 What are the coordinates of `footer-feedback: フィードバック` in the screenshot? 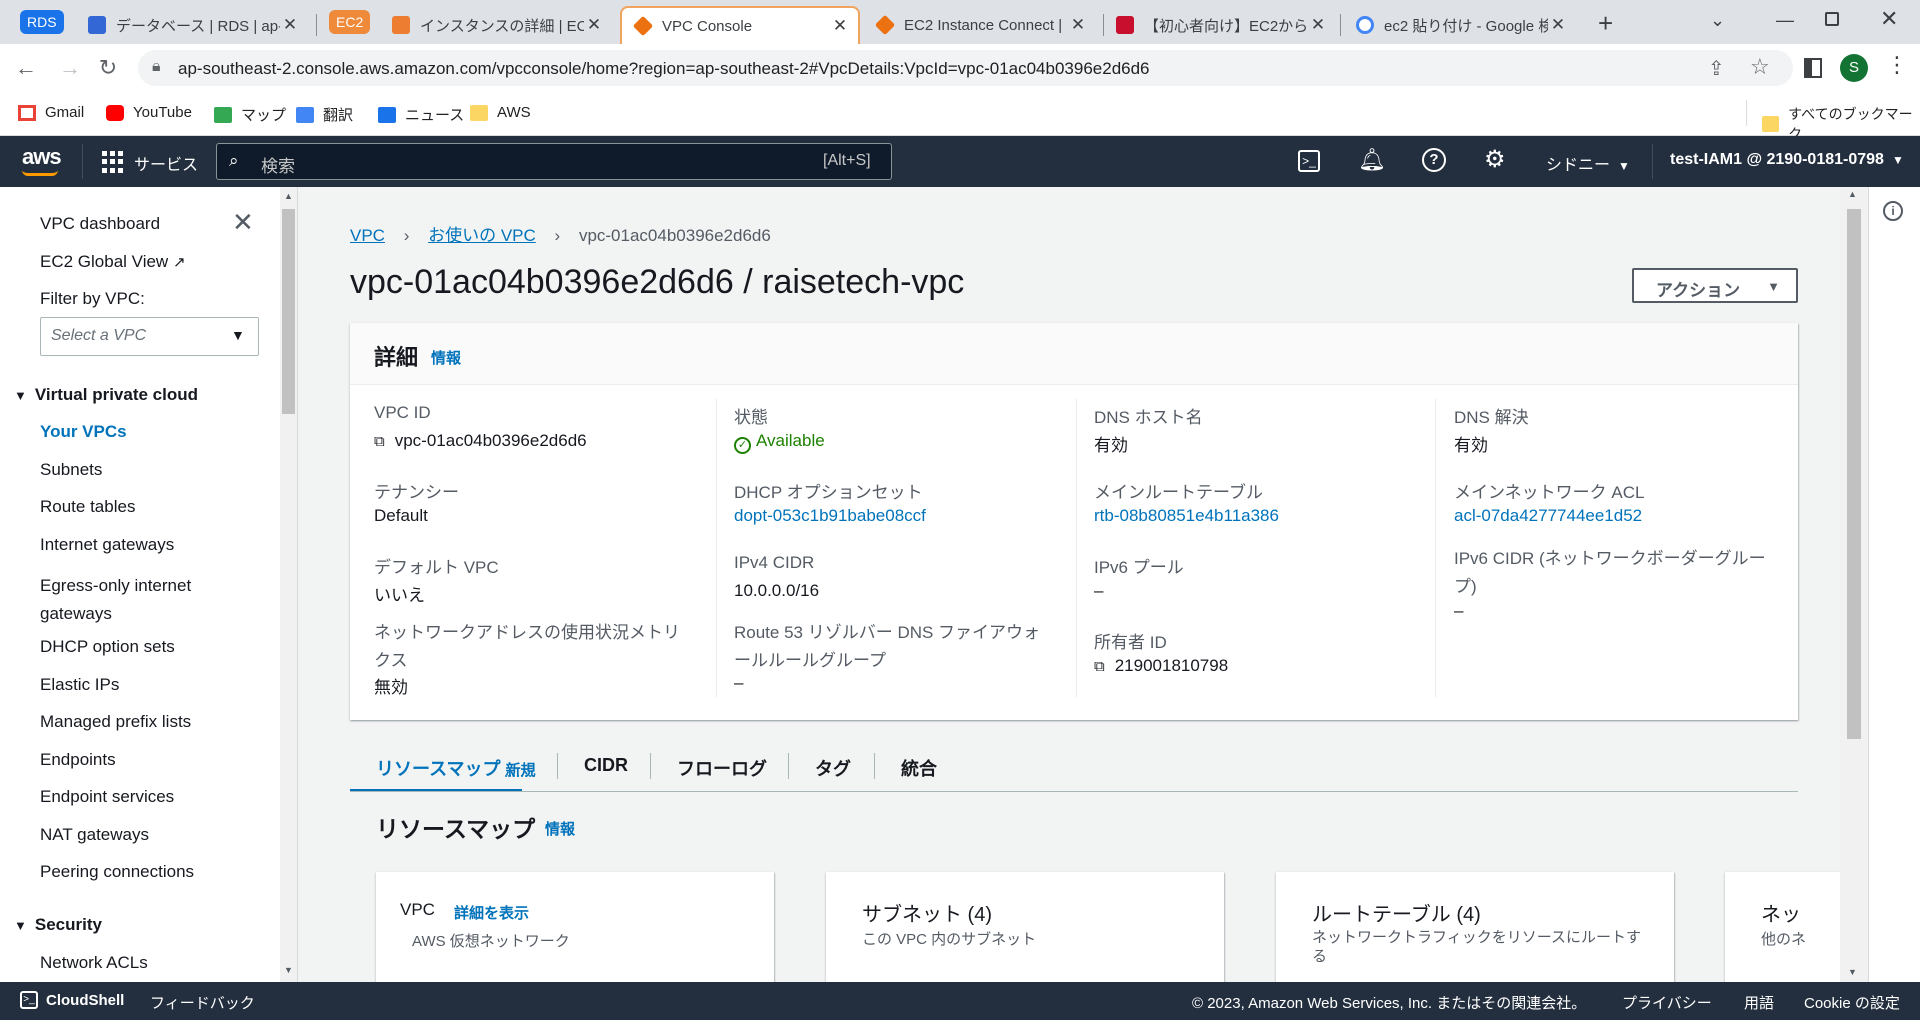 It's located at (202, 1002).